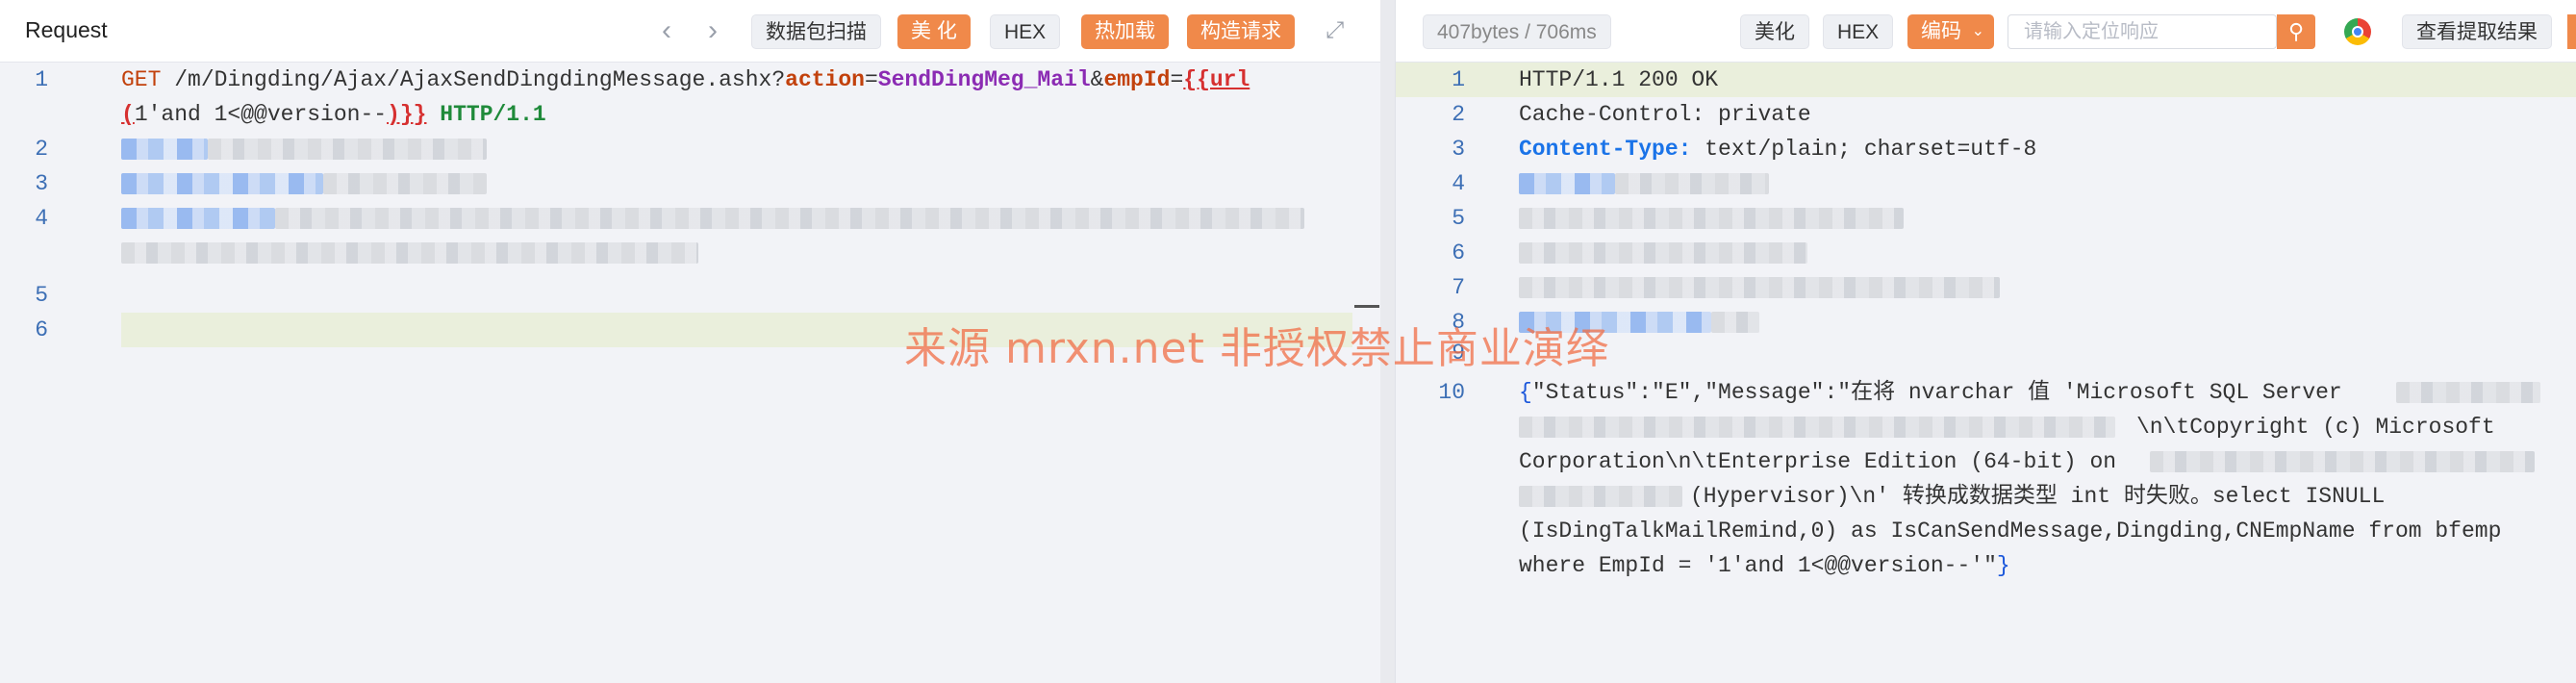  I want to click on response-line-10-wrap-5: where EmpId = '1'and 1<@@version--'"}, so click(1986, 565).